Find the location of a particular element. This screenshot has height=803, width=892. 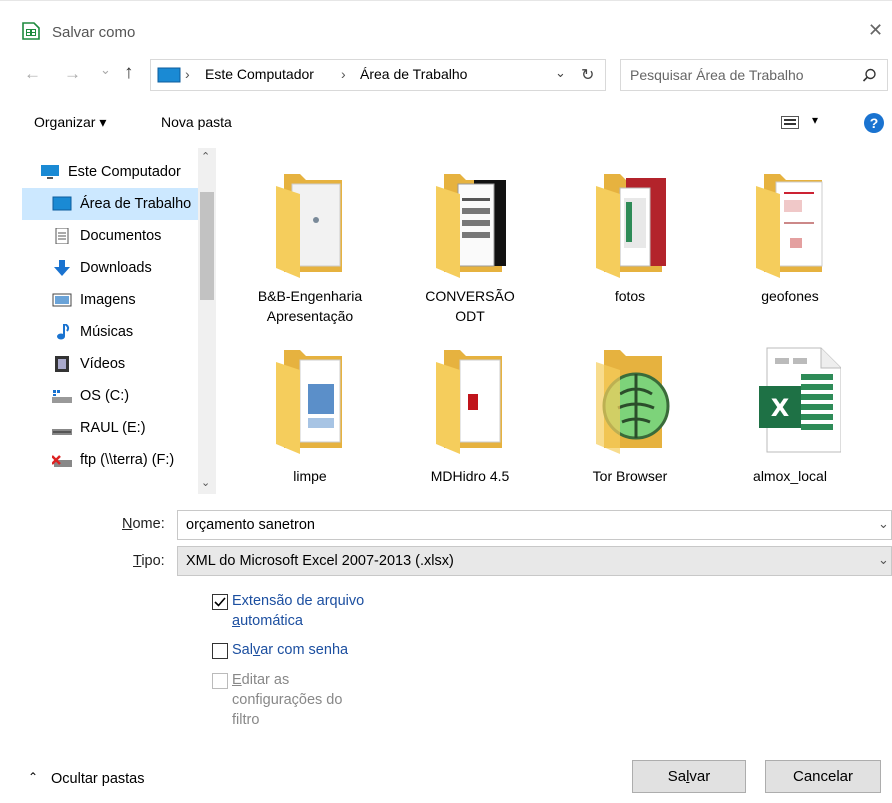

back-arrow-icon: ← is located at coordinates (32, 74).